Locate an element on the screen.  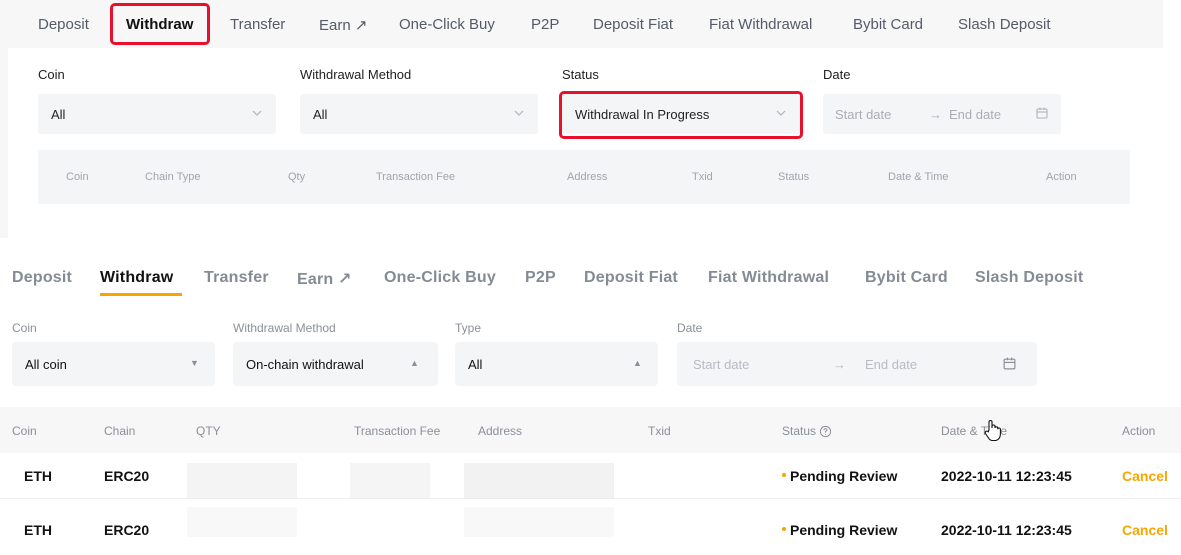
help-circle-icon is located at coordinates (825, 431).